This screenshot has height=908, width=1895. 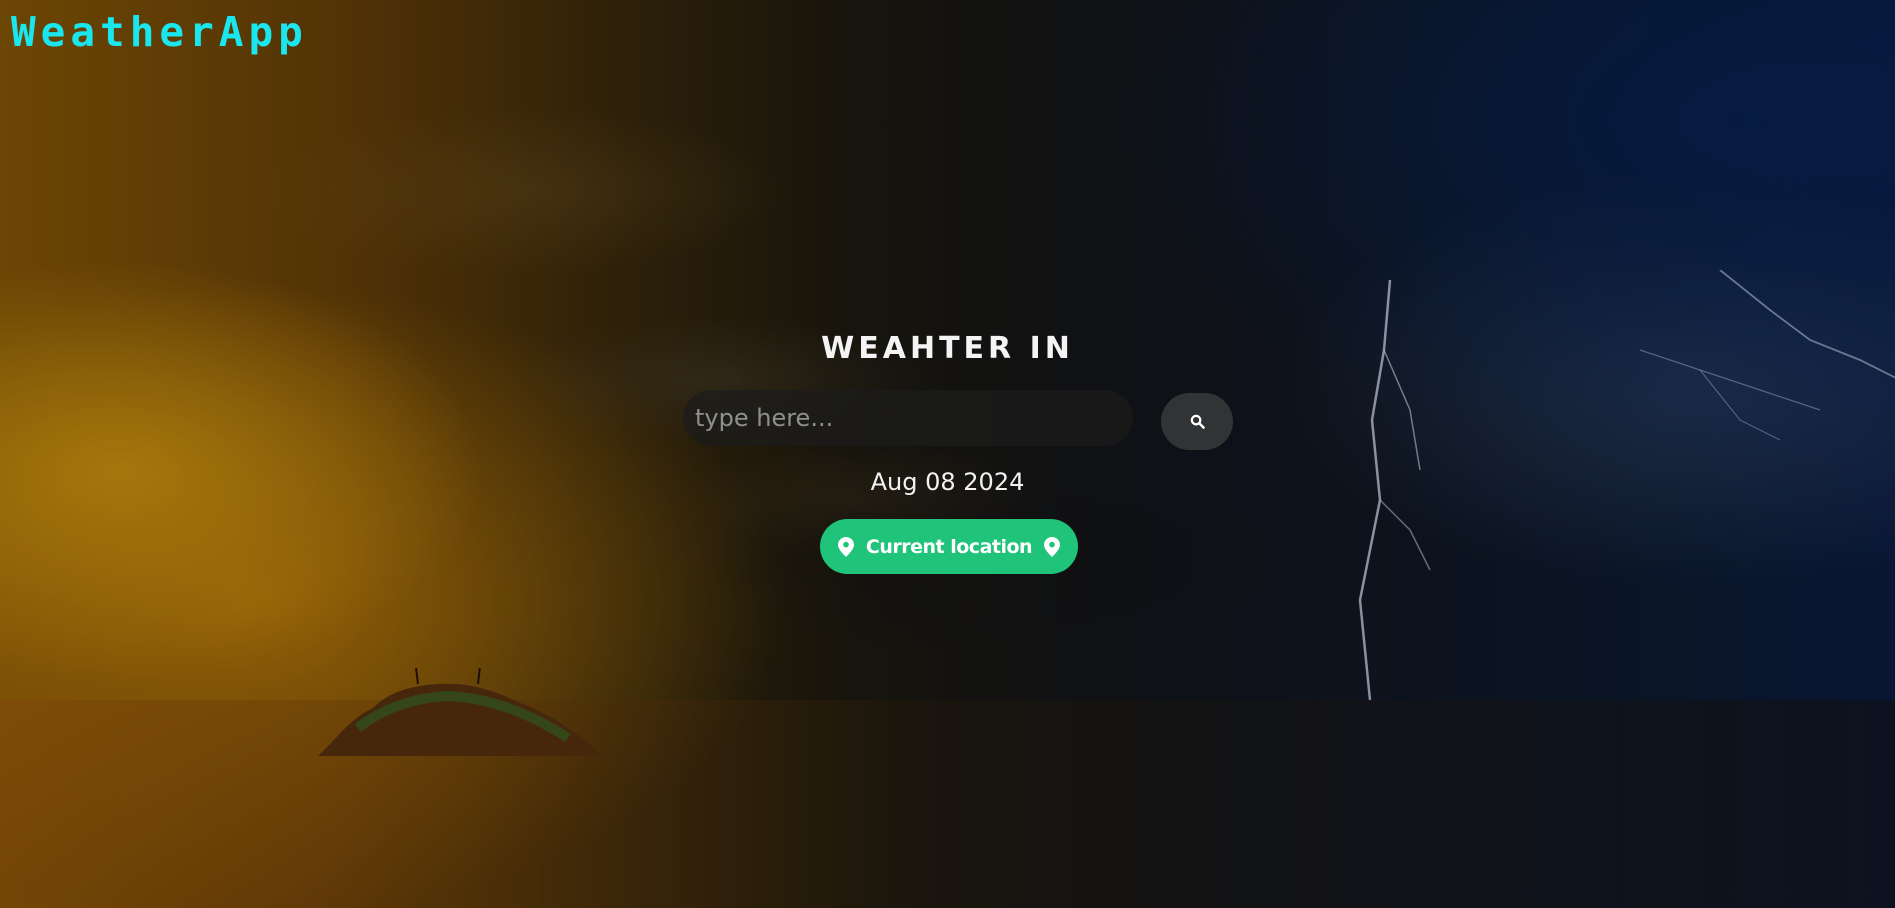 I want to click on current-location-button: Current location, so click(x=949, y=546).